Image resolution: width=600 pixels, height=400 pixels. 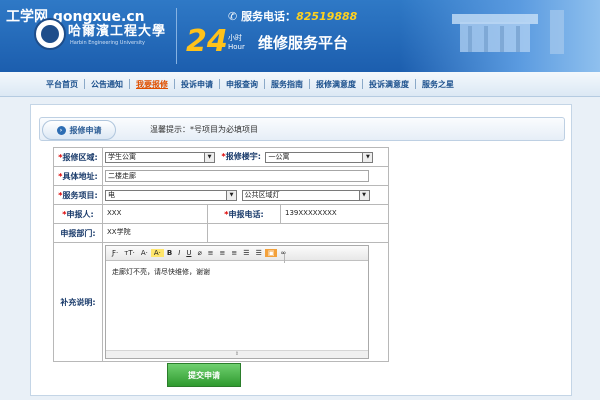 What do you see at coordinates (61, 130) in the screenshot?
I see `arrow-icon: ›` at bounding box center [61, 130].